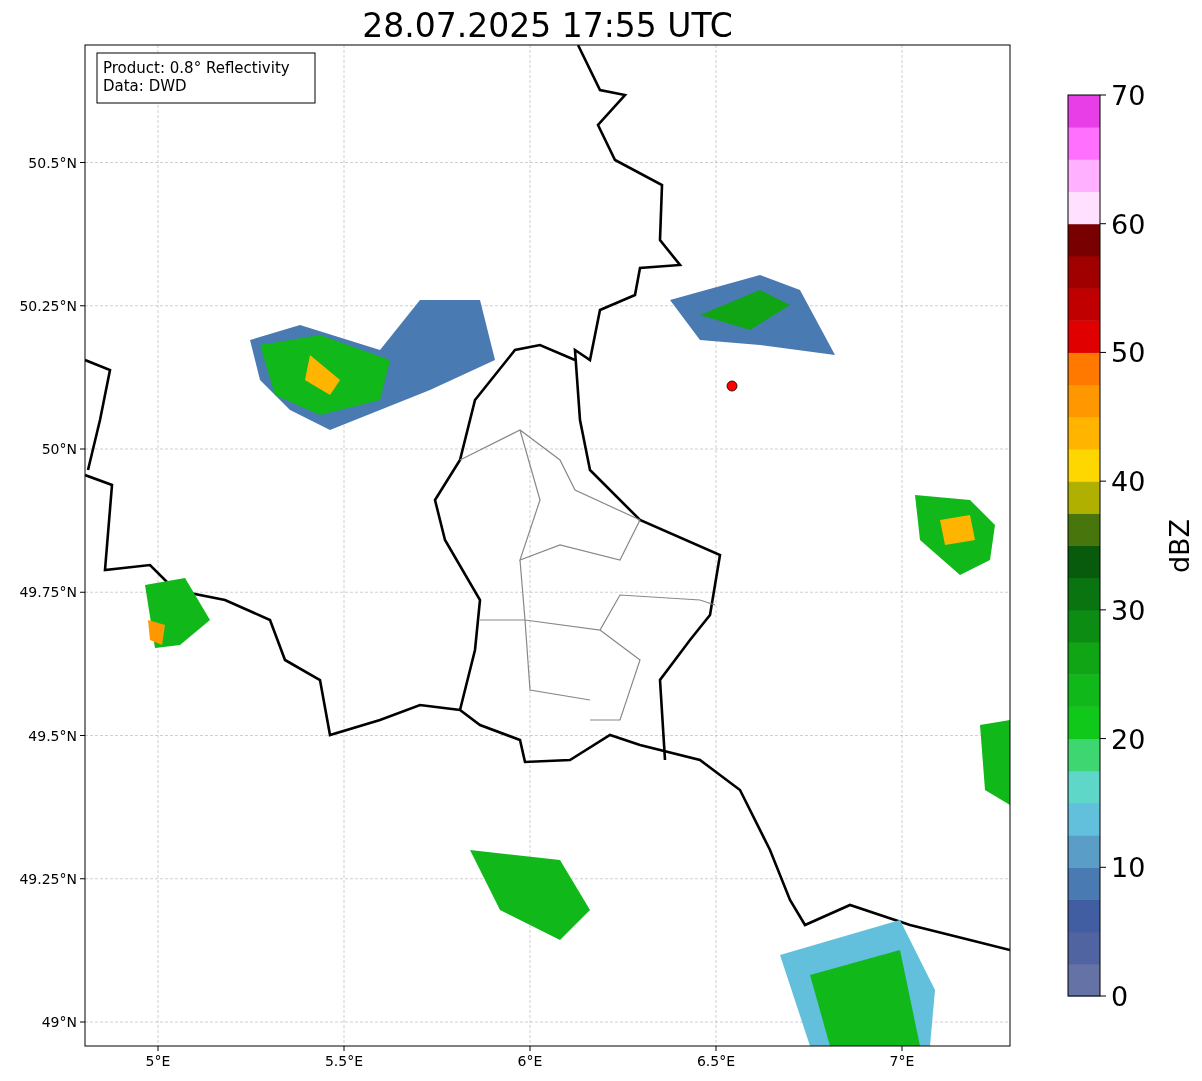 This screenshot has width=1202, height=1081. I want to click on x-tick-label: 5.5°E, so click(344, 1061).